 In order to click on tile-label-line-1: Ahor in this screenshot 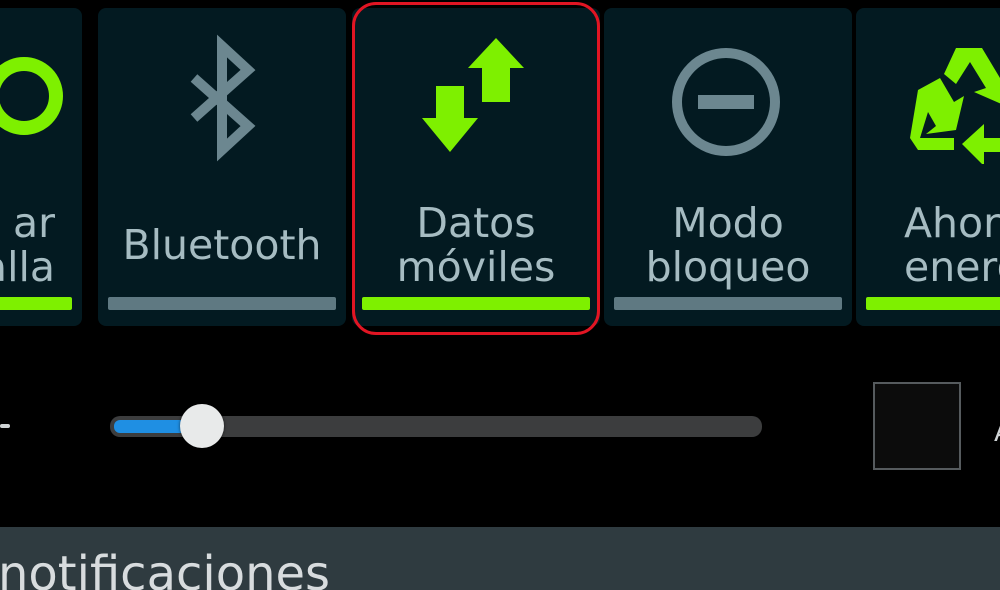, I will do `click(952, 223)`.